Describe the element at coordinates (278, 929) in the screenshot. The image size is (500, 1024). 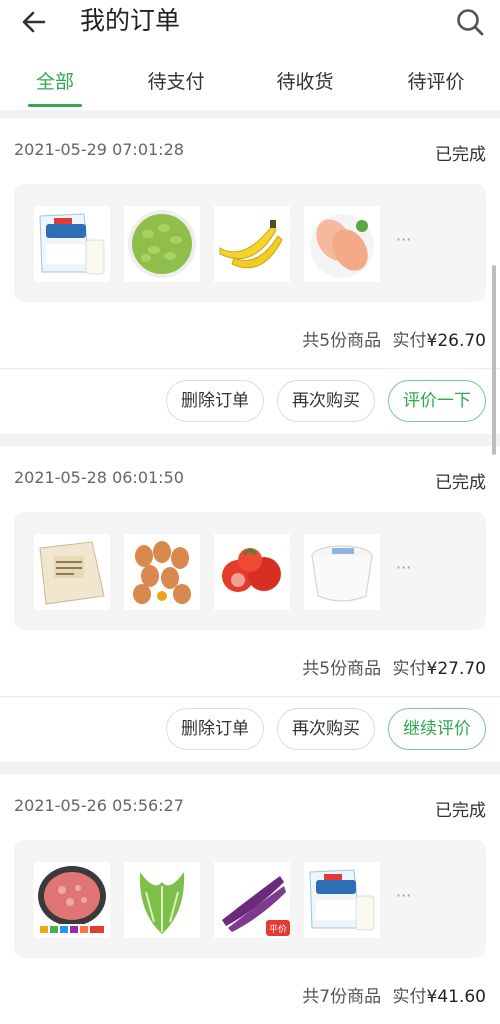
I see `price-badge: 平价` at that location.